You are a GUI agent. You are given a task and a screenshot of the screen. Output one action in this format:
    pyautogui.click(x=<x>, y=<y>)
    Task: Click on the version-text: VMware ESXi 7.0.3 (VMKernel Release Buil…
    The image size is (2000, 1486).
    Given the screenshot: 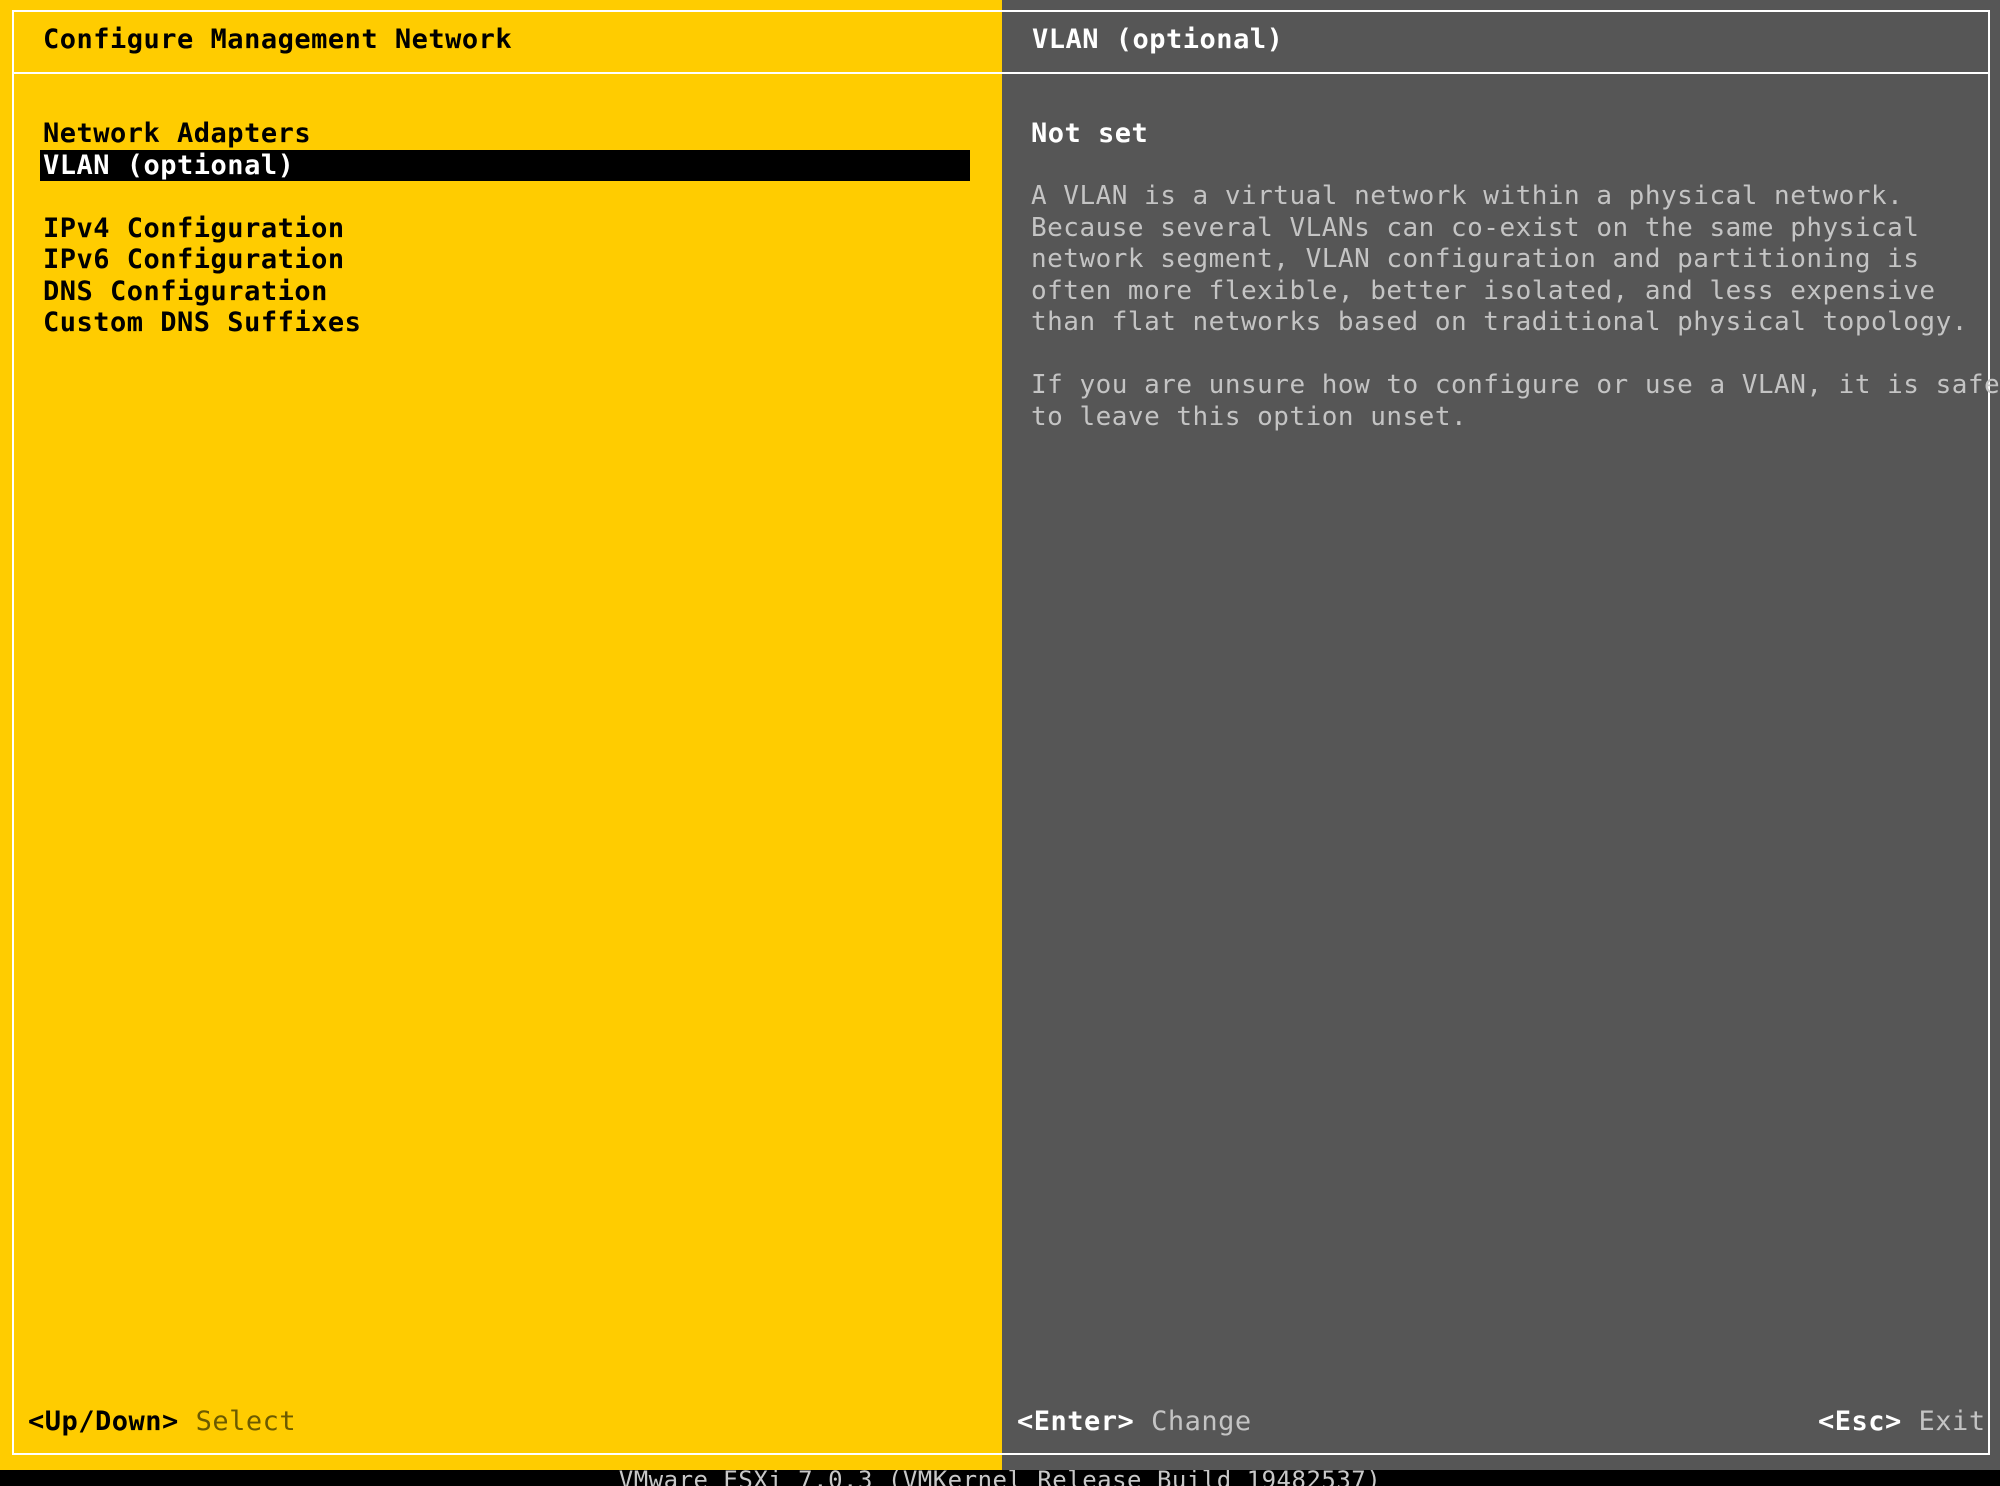 What is the action you would take?
    pyautogui.click(x=1000, y=1478)
    